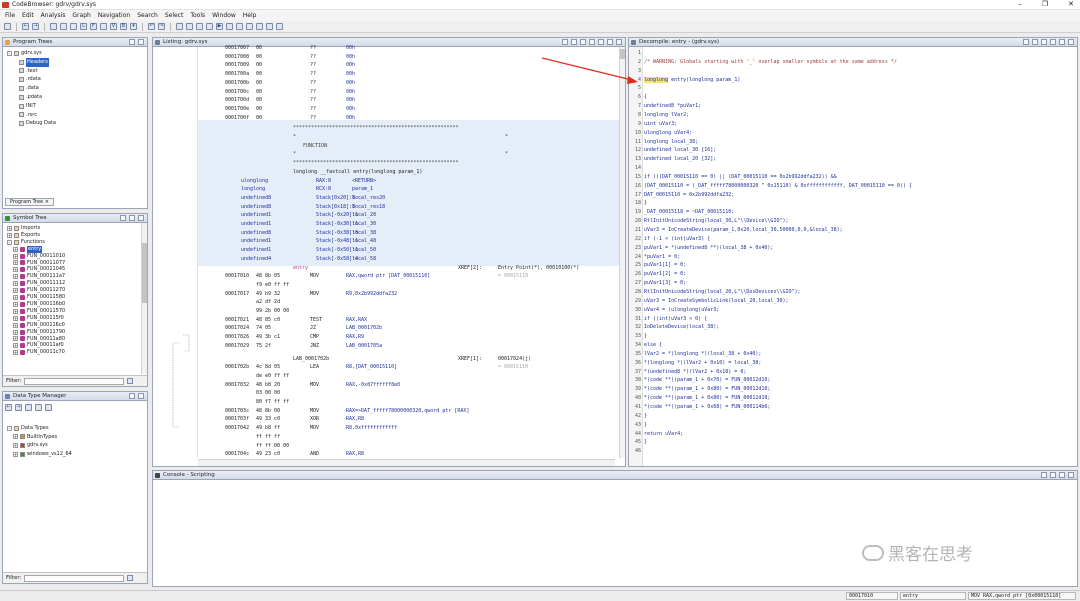  I want to click on decompile-line: 22 if (-1 < (int)uVar3) {, so click(853, 240).